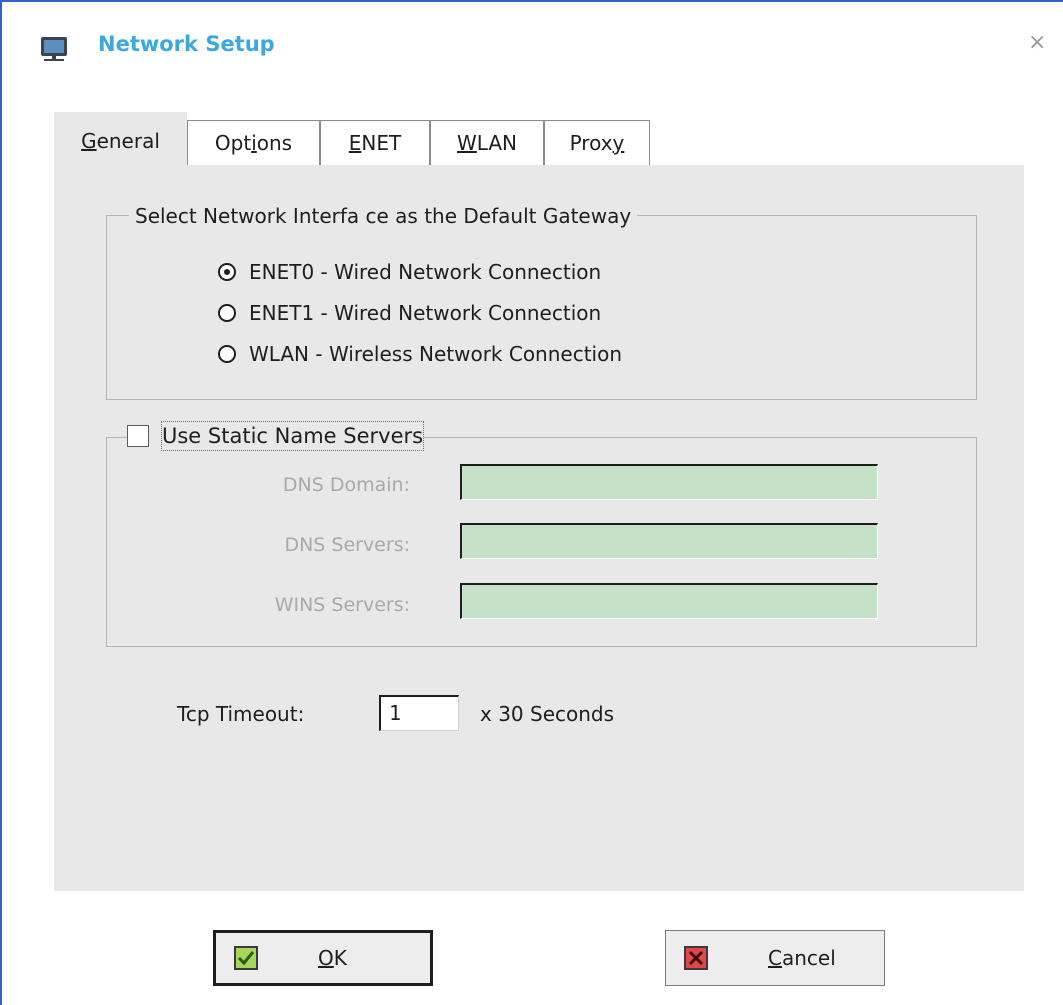 The width and height of the screenshot is (1063, 1005). Describe the element at coordinates (326, 958) in the screenshot. I see `ok-mnemonic: O` at that location.